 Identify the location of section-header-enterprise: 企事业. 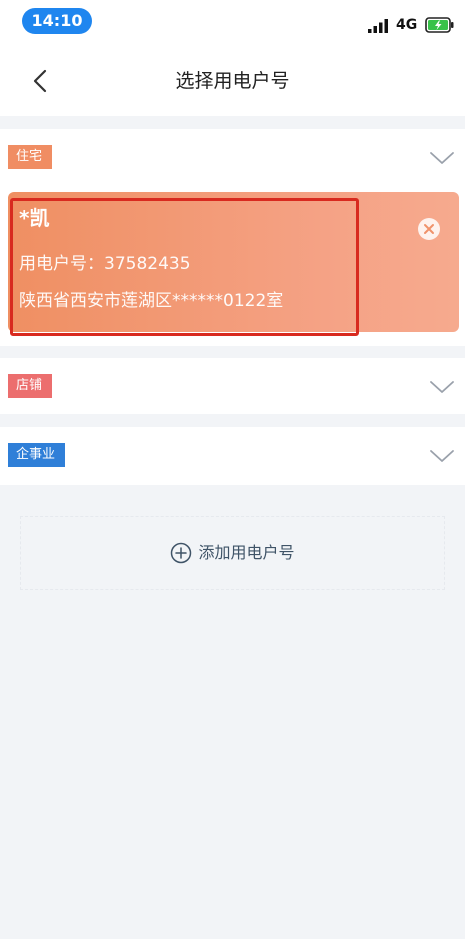
(232, 455).